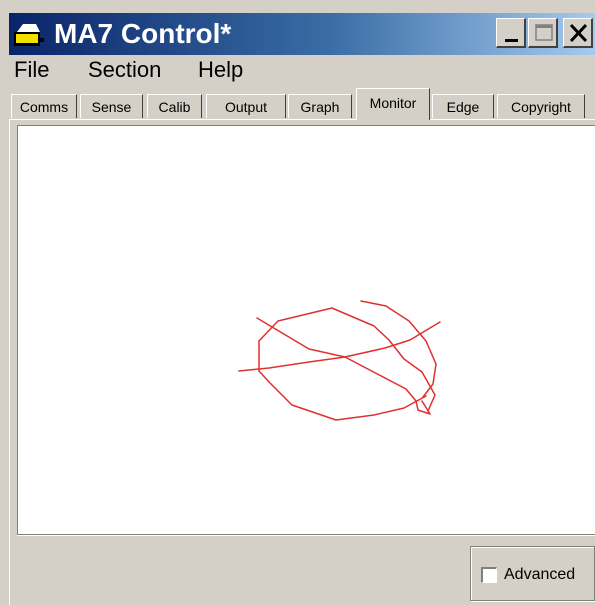 This screenshot has width=595, height=605. Describe the element at coordinates (320, 106) in the screenshot. I see `tab-graph: Graph` at that location.